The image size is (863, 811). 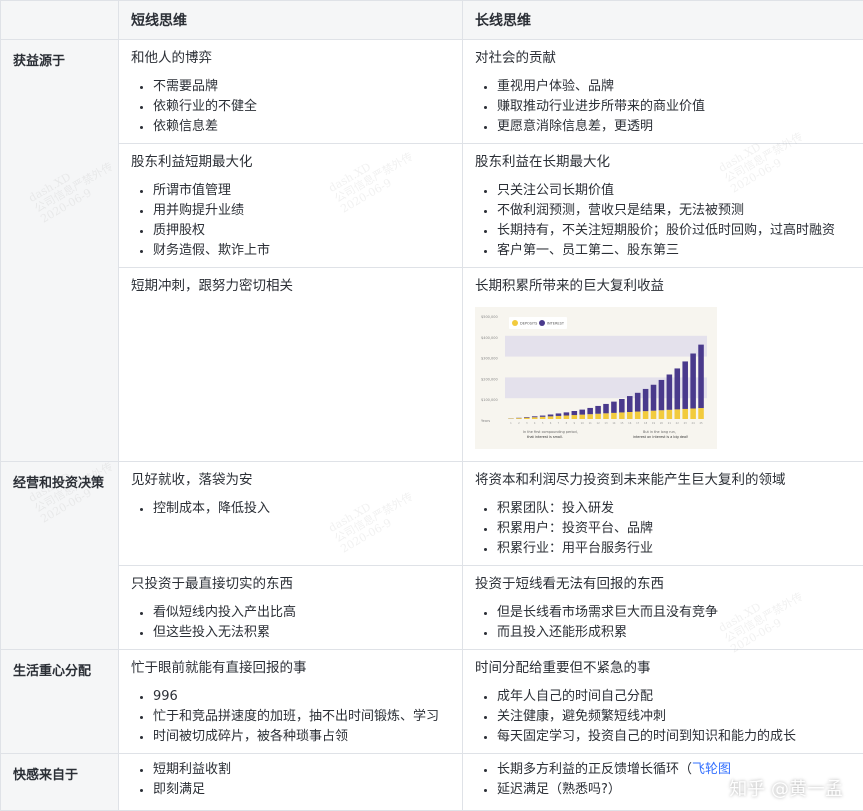 What do you see at coordinates (711, 769) in the screenshot?
I see `flywheel-link: 飞轮图` at bounding box center [711, 769].